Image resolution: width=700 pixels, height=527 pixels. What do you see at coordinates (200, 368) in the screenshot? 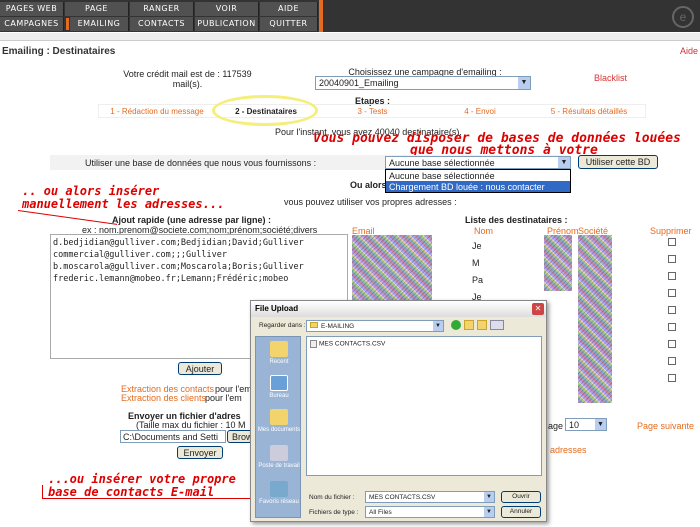
I see `add-button: Ajouter` at bounding box center [200, 368].